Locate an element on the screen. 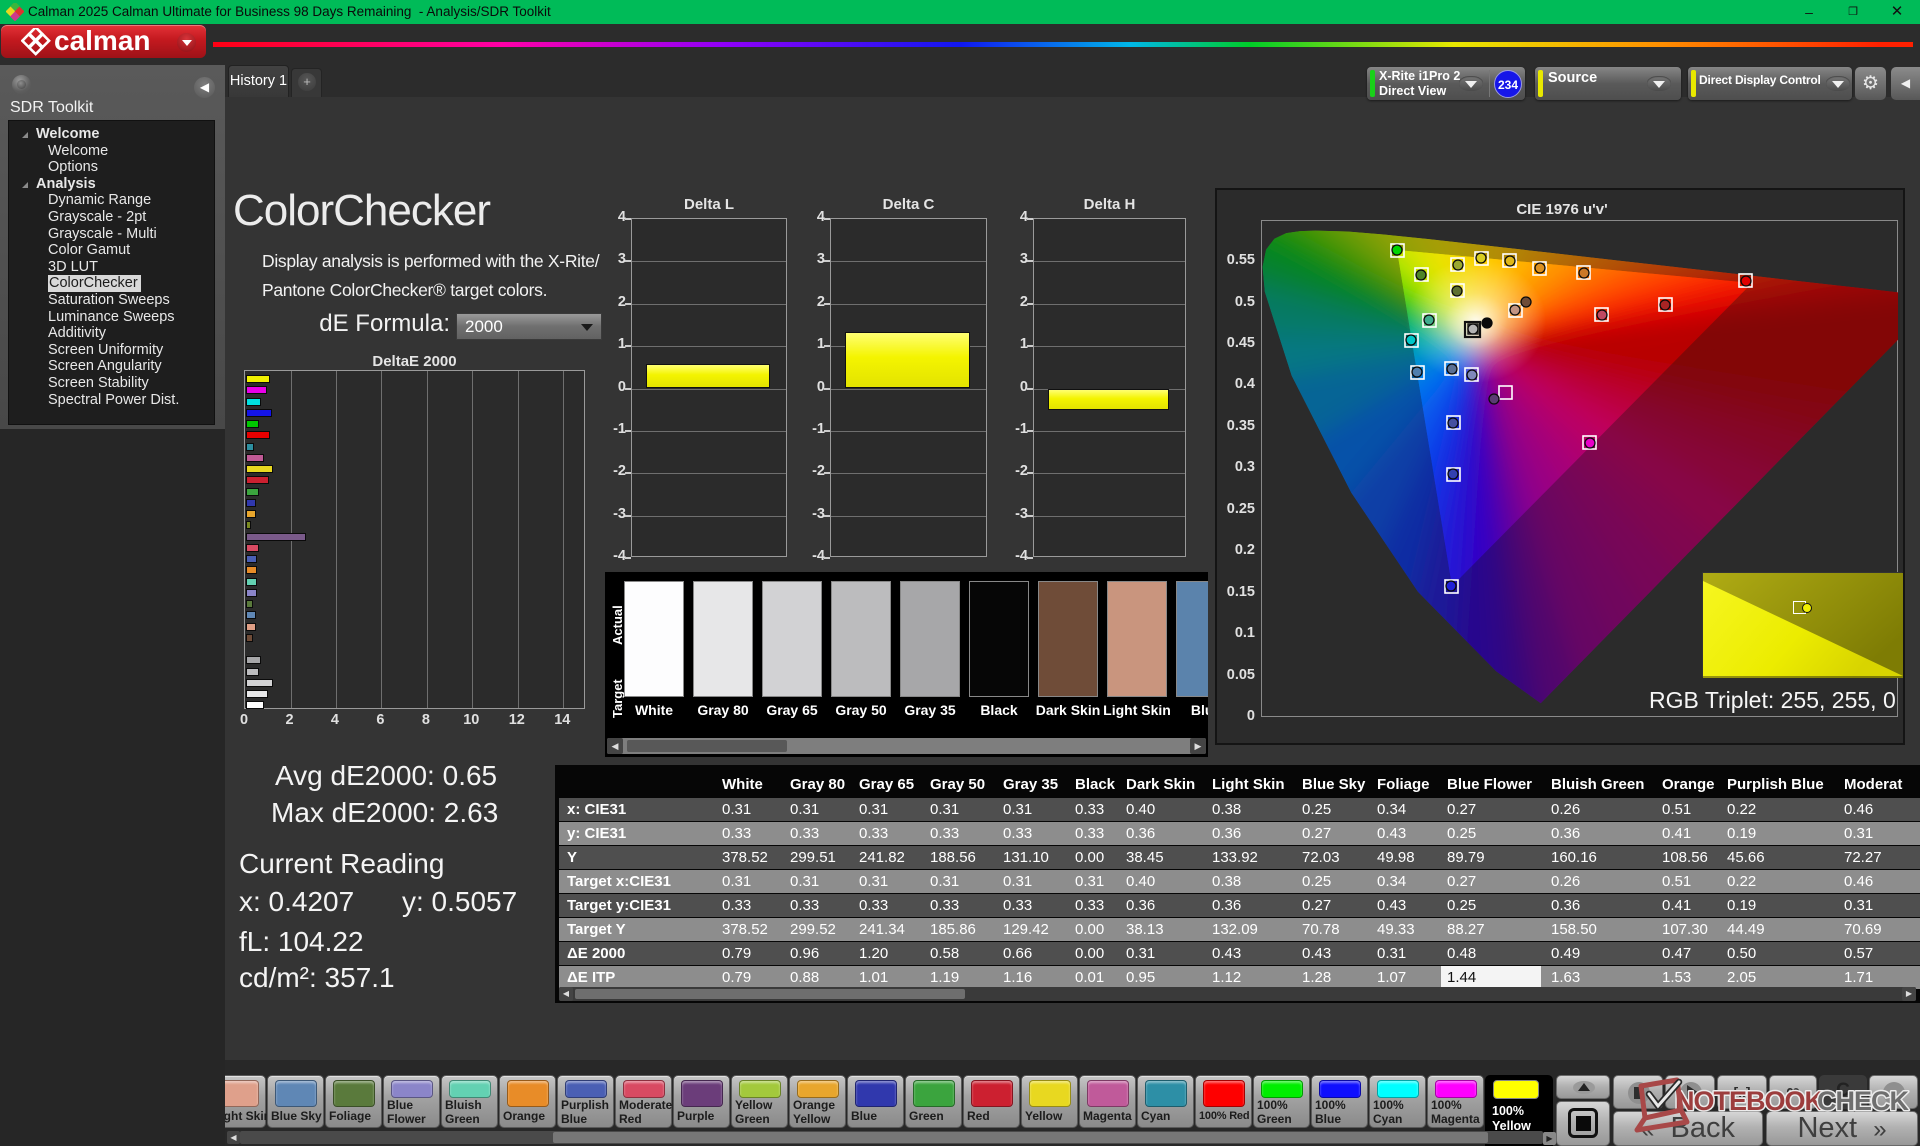  svg-text: NOTEBOOK is located at coordinates (1750, 1101).